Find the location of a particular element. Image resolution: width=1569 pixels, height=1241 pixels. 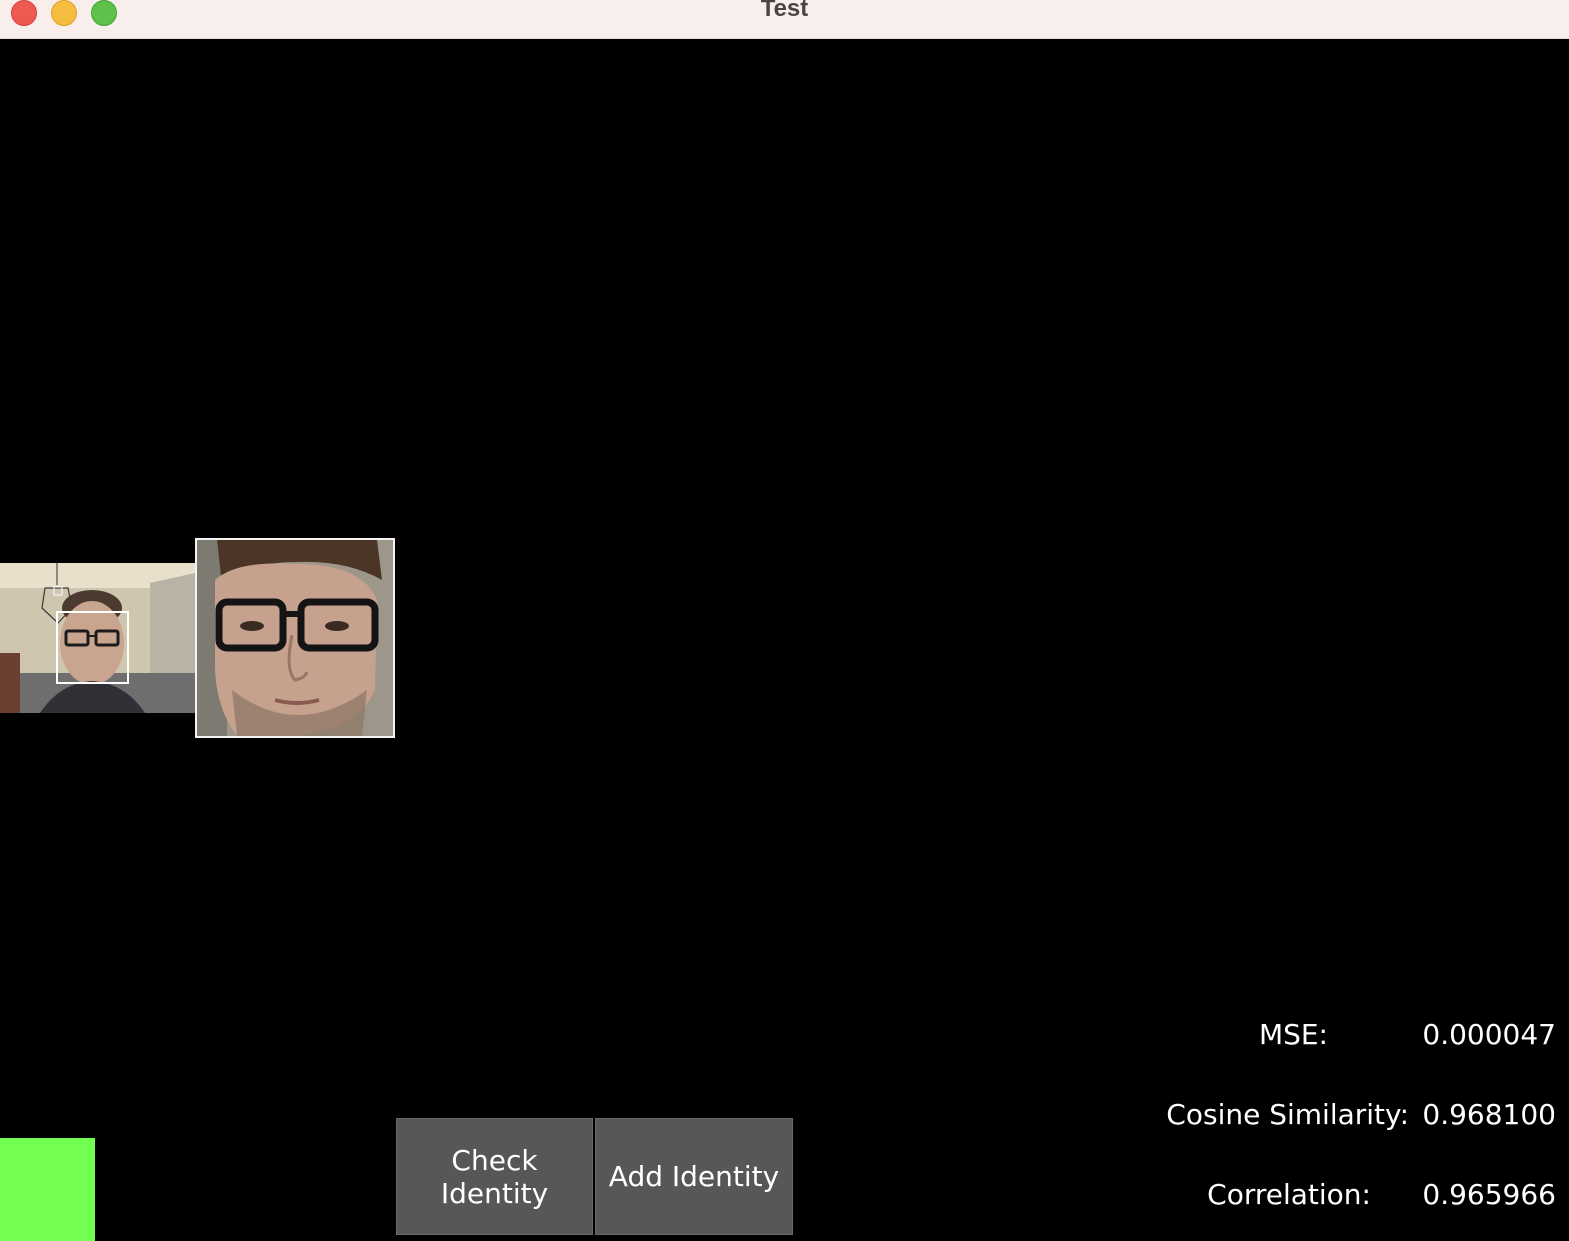

window-title: Test is located at coordinates (784, 11).